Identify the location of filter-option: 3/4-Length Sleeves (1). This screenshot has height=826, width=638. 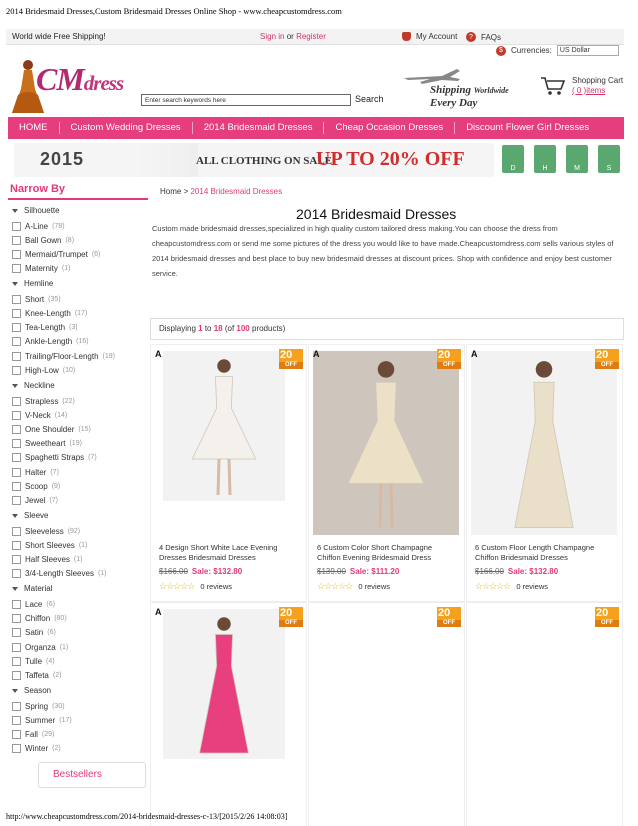
(59, 574).